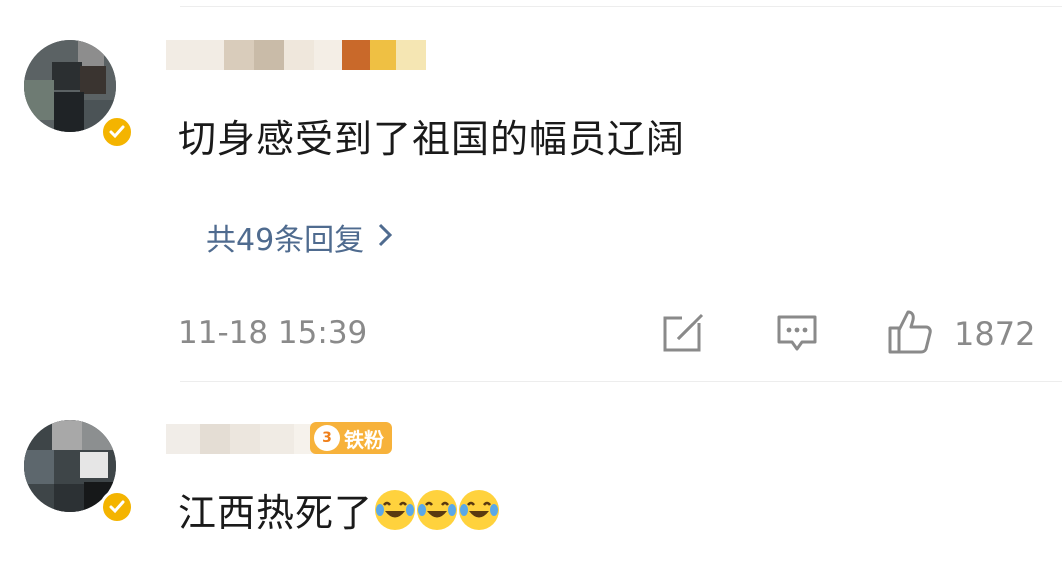 The image size is (1062, 563). What do you see at coordinates (385, 237) in the screenshot?
I see `chevron-right-icon` at bounding box center [385, 237].